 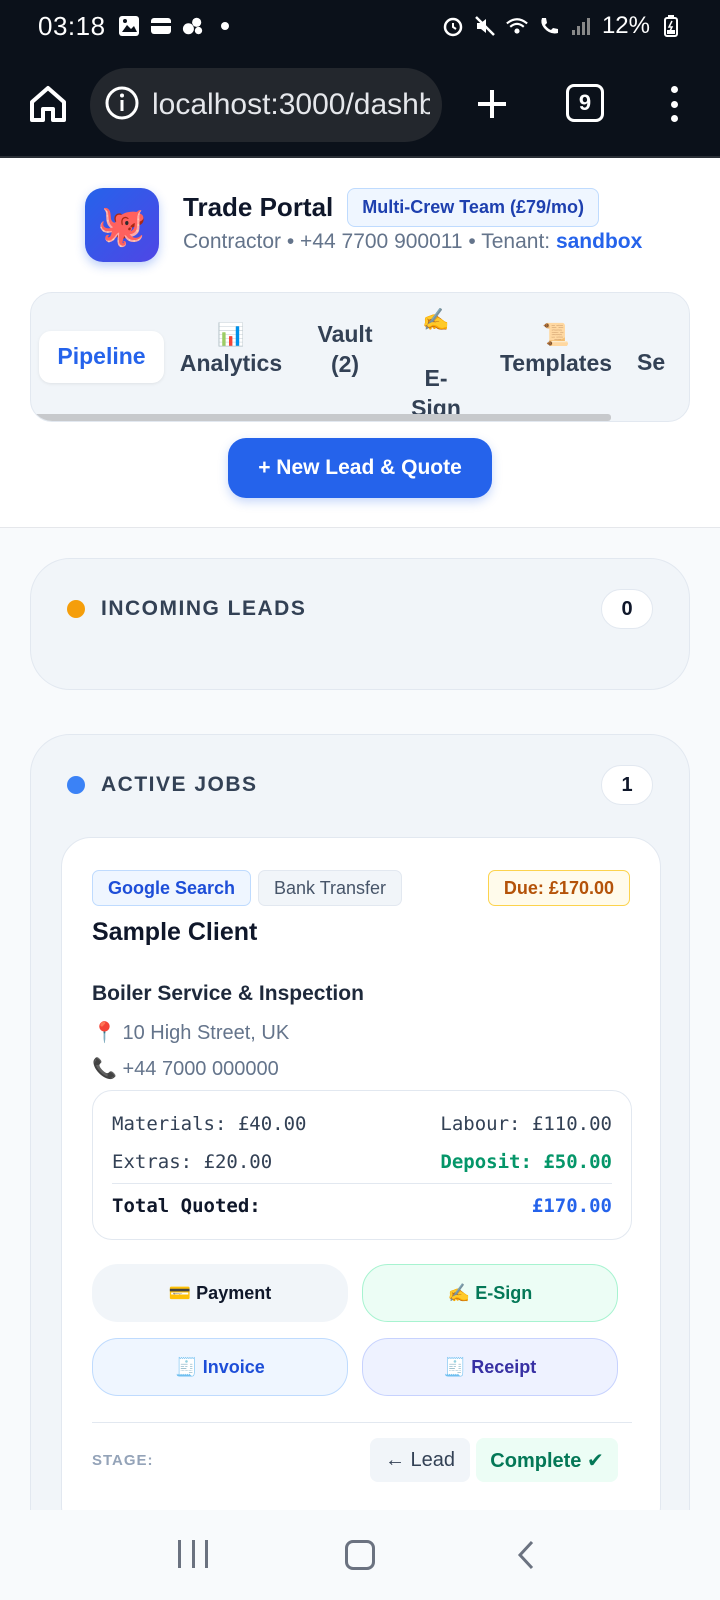 What do you see at coordinates (485, 26) in the screenshot?
I see `mute-icon` at bounding box center [485, 26].